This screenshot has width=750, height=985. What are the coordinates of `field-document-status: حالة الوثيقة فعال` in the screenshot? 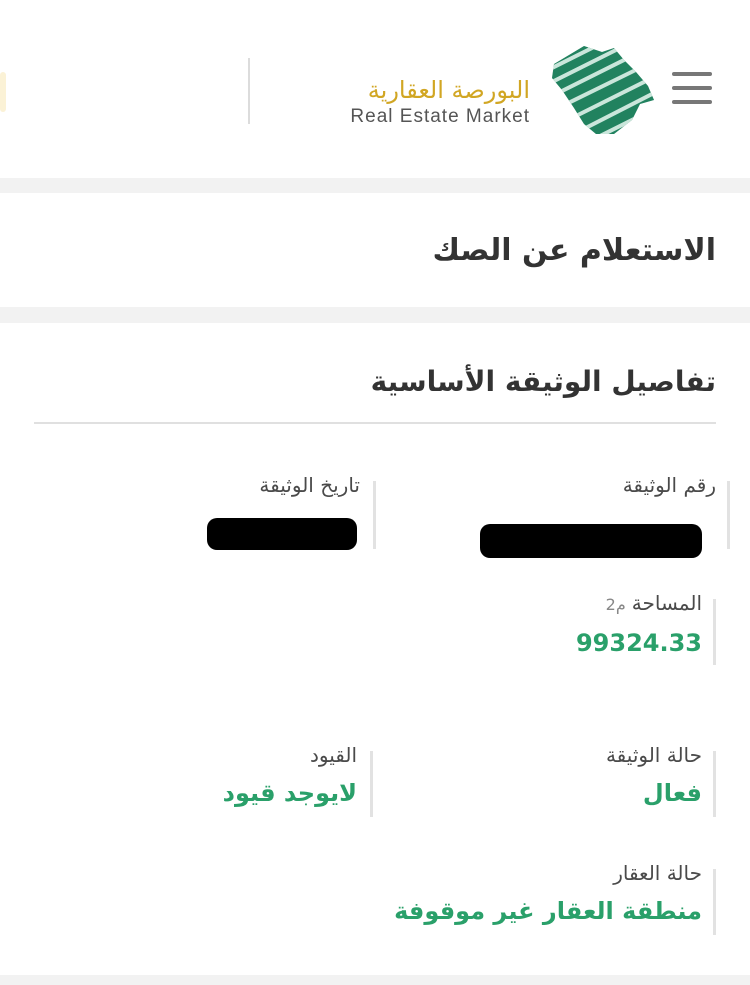 It's located at (559, 783).